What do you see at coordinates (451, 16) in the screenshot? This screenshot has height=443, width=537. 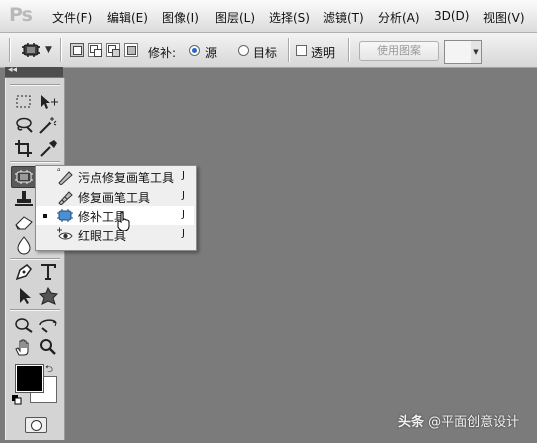 I see `menu-3d: 3D(D)` at bounding box center [451, 16].